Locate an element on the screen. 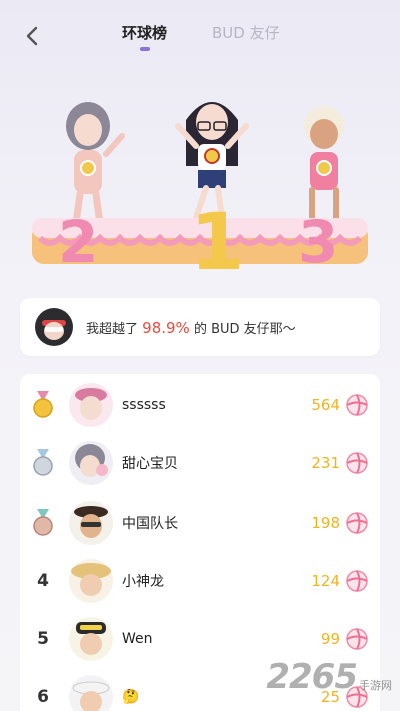 The width and height of the screenshot is (400, 711). score: 564 is located at coordinates (325, 405).